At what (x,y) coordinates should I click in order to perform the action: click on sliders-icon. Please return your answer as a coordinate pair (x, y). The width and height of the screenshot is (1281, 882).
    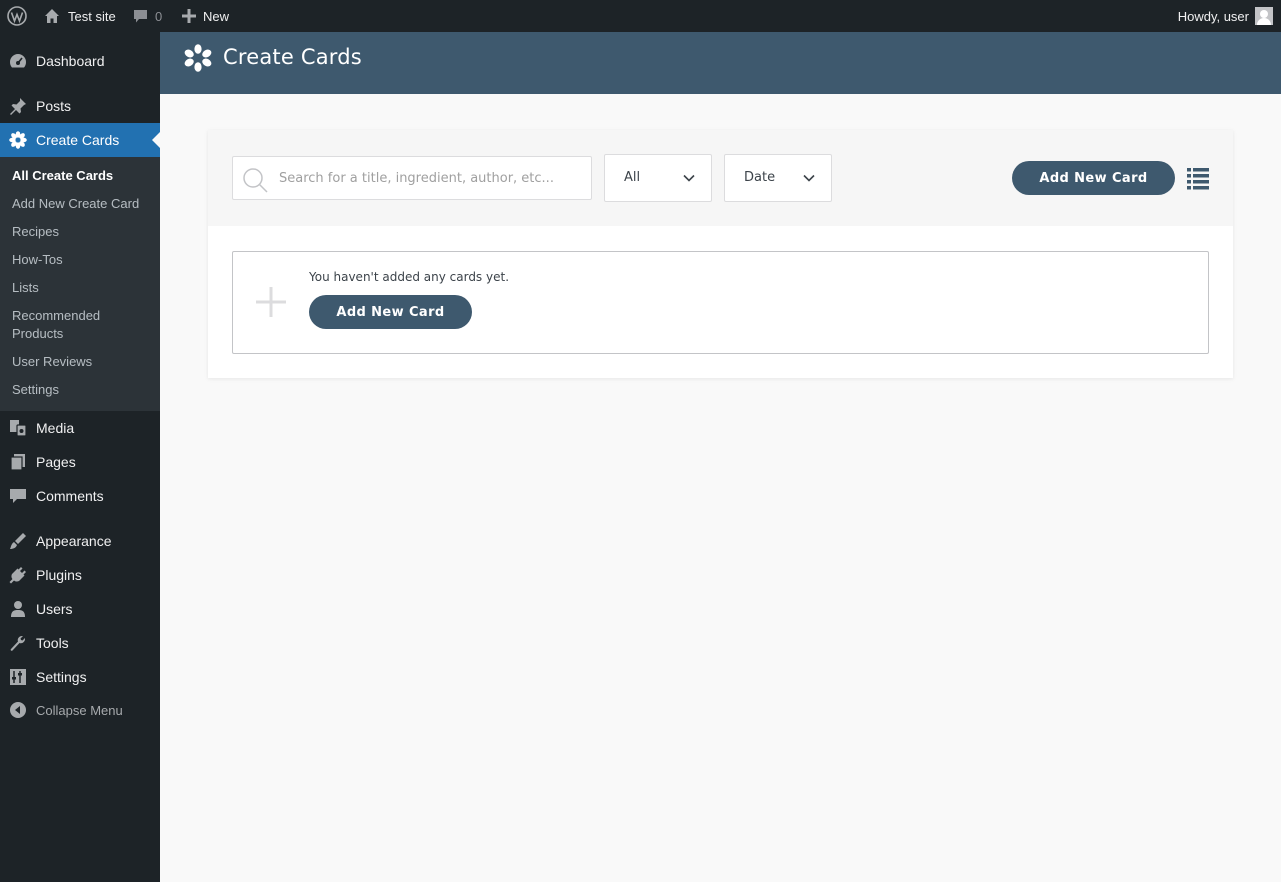
    Looking at the image, I should click on (18, 677).